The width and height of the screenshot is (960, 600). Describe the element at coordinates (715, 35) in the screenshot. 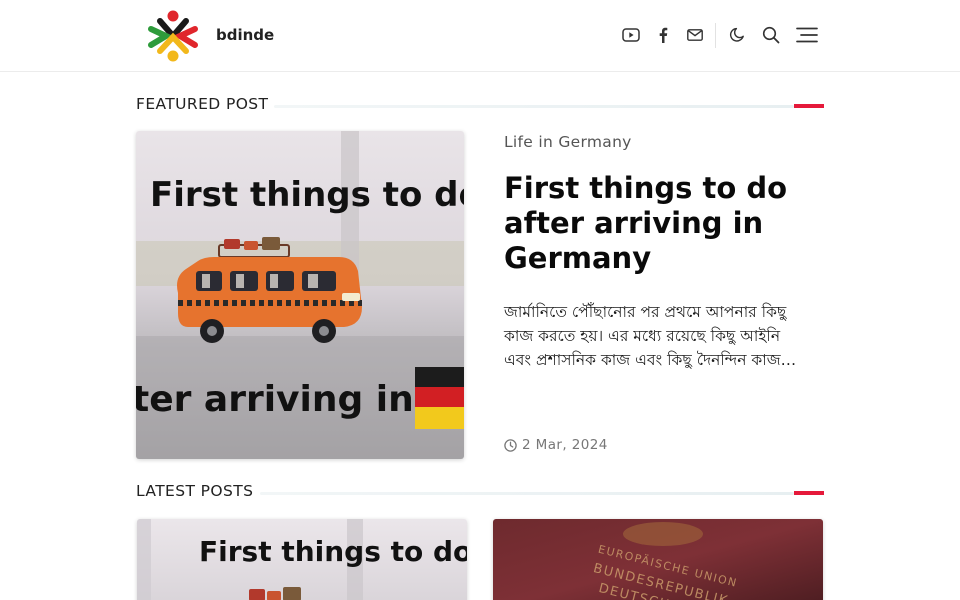

I see `header-divider` at that location.